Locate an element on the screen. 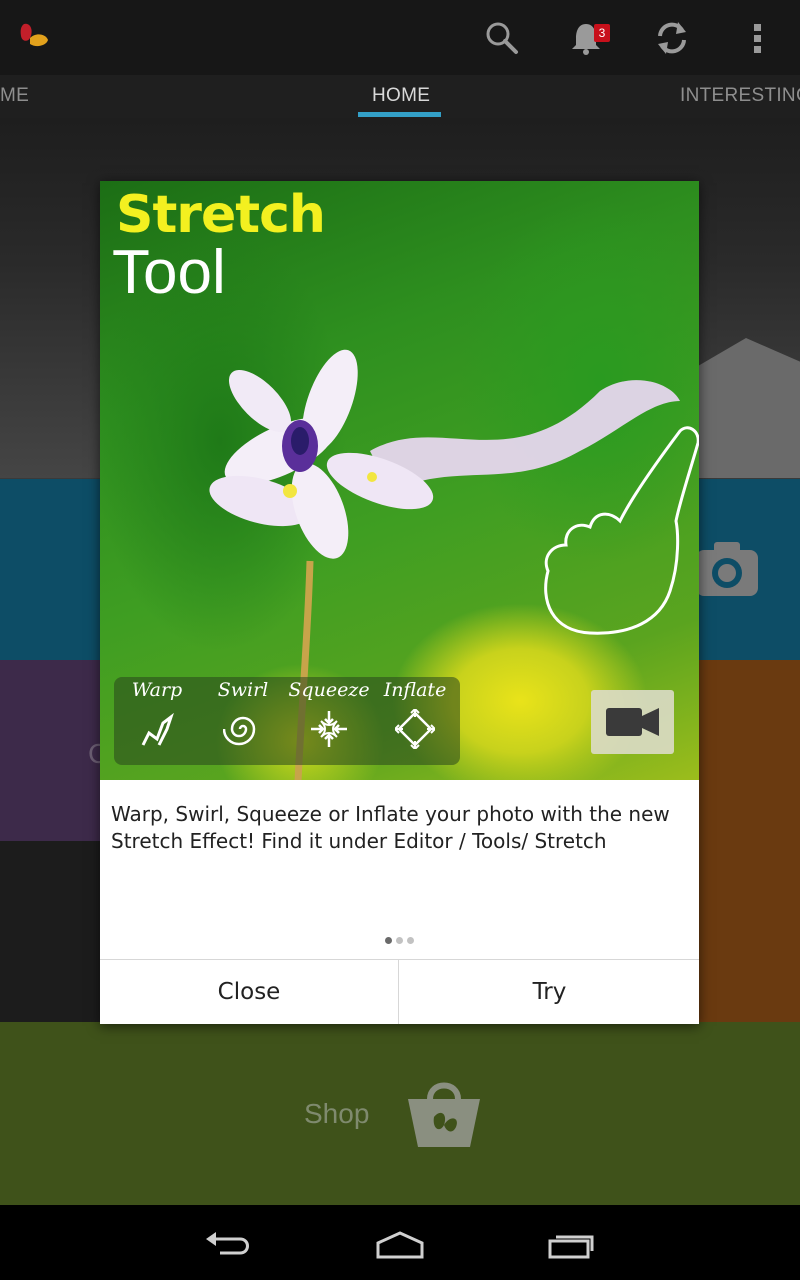  page-indicator is located at coordinates (399, 942).